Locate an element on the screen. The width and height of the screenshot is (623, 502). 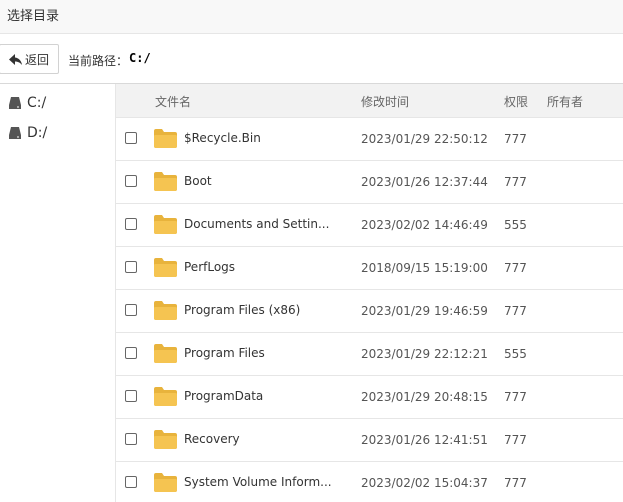
drive-item-c: C:/ is located at coordinates (27, 103).